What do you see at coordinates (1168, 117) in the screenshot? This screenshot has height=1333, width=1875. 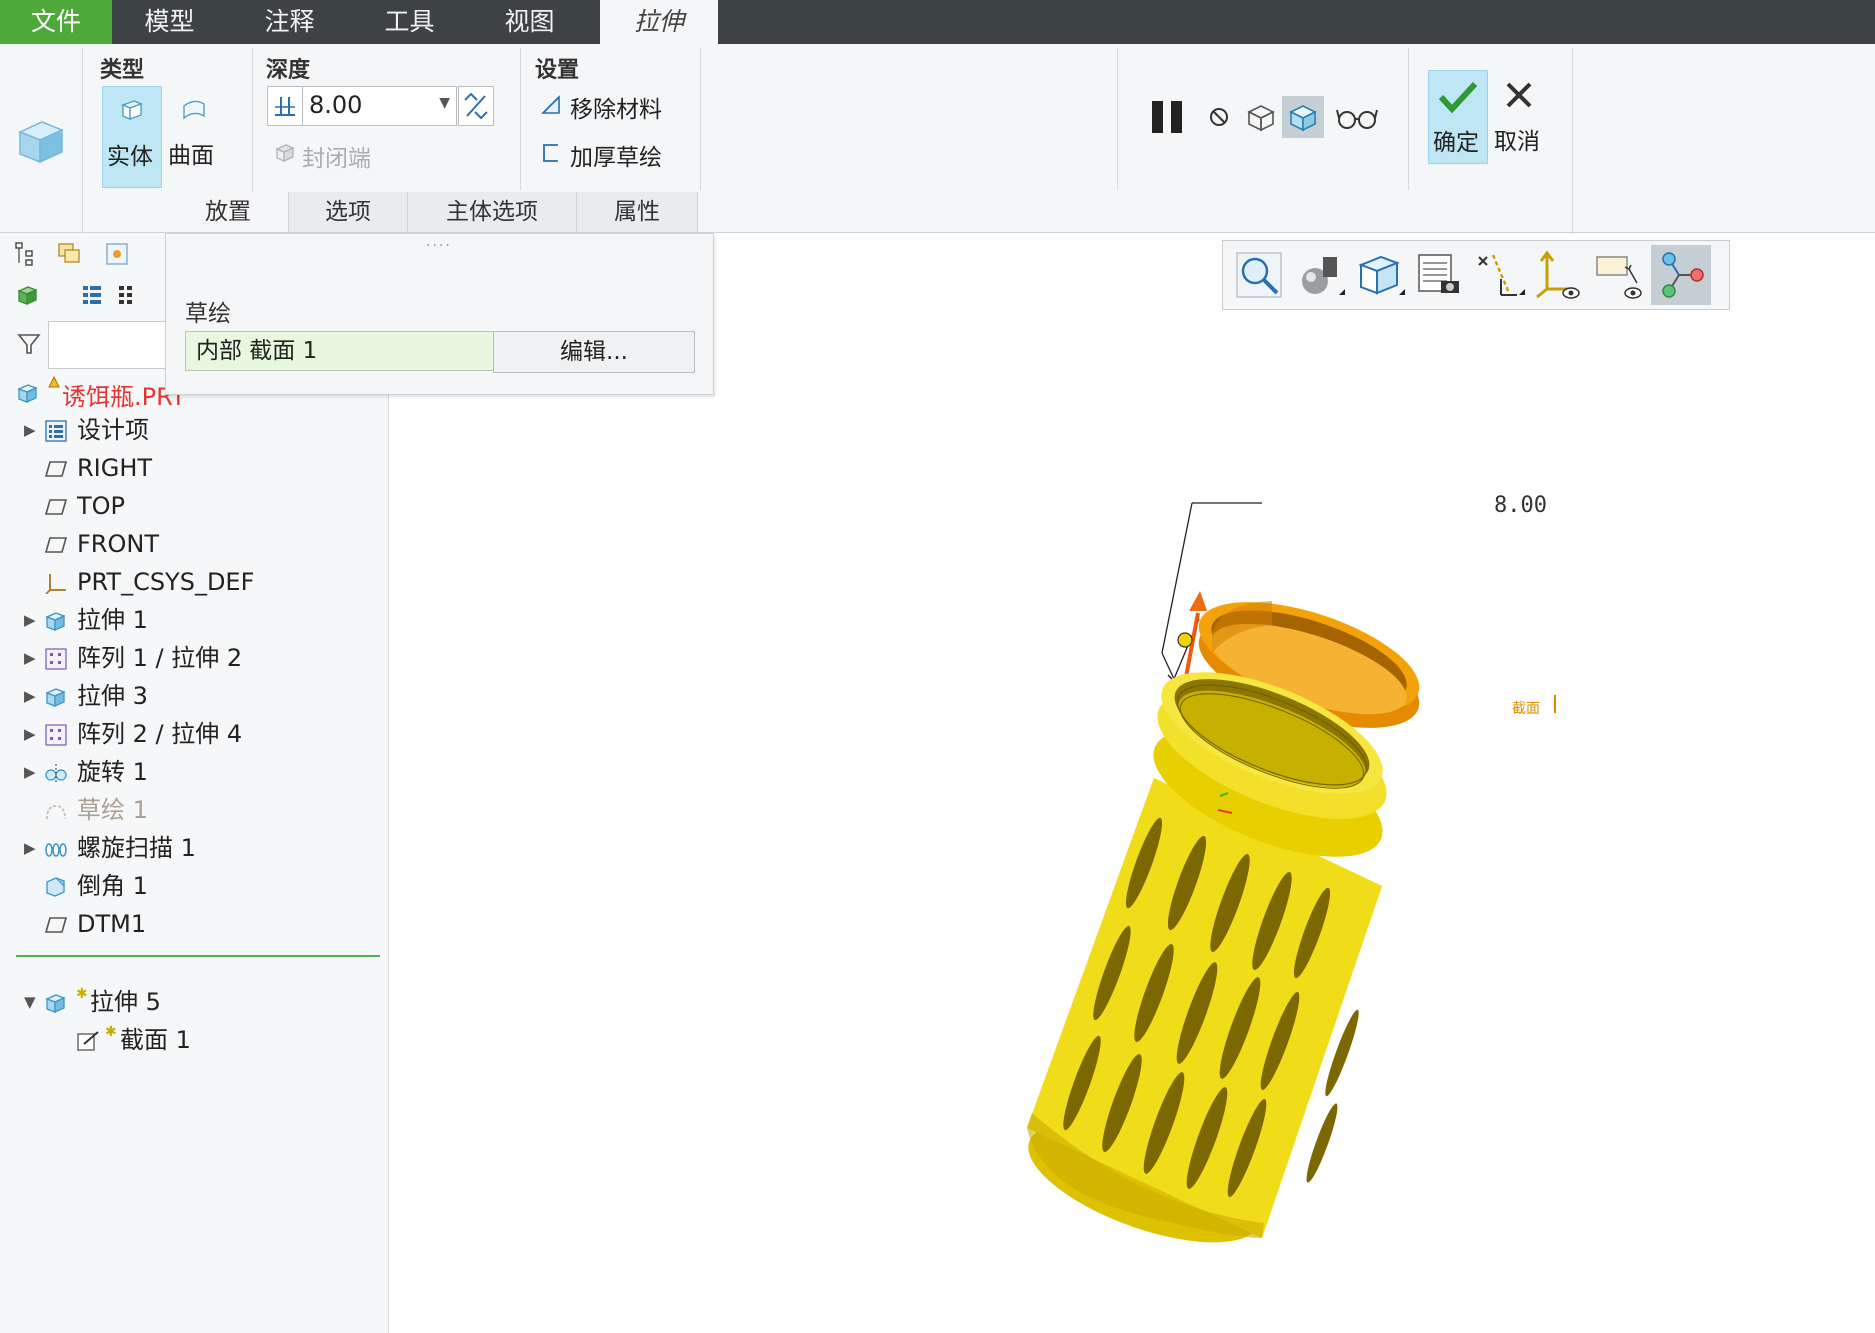 I see `pause-icon` at bounding box center [1168, 117].